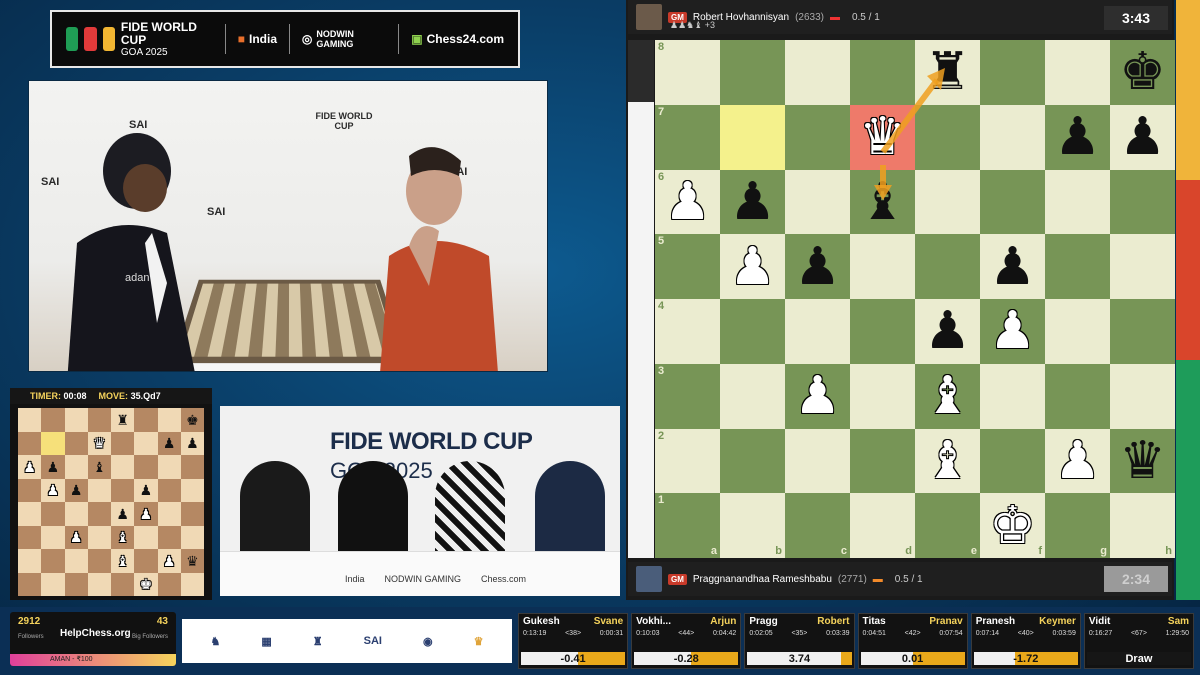 This screenshot has height=675, width=1200. Describe the element at coordinates (687, 72) in the screenshot. I see `square-a8: 8` at that location.